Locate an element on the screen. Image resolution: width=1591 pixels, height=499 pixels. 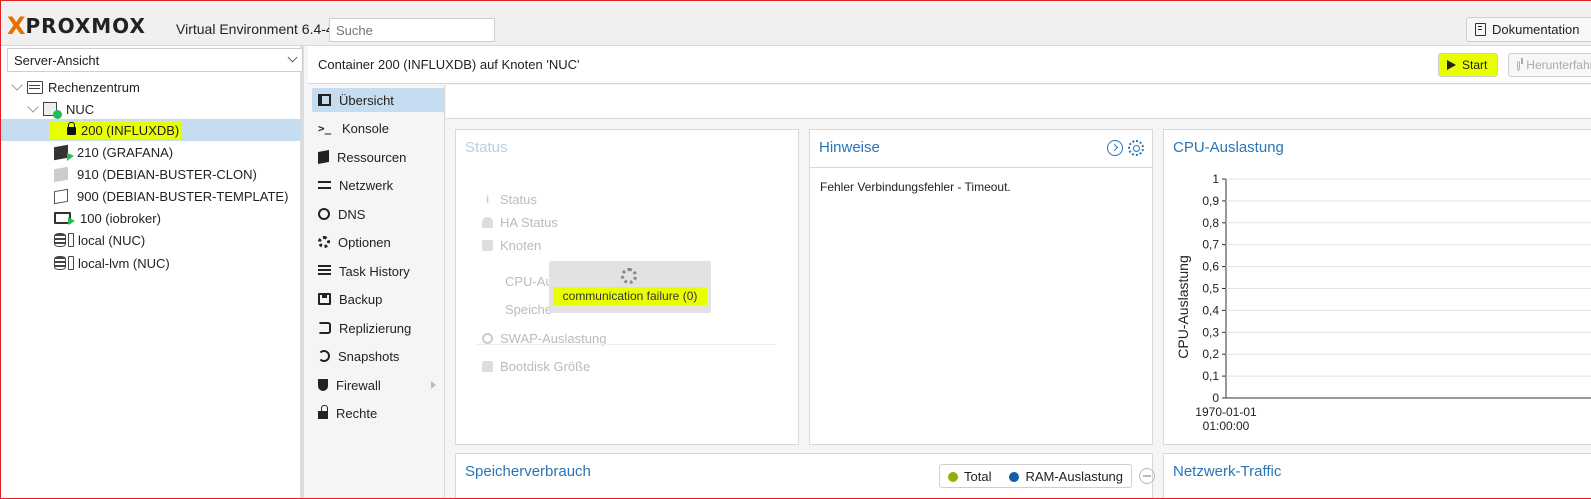
view-select-value: Server-Ansicht is located at coordinates (57, 60).